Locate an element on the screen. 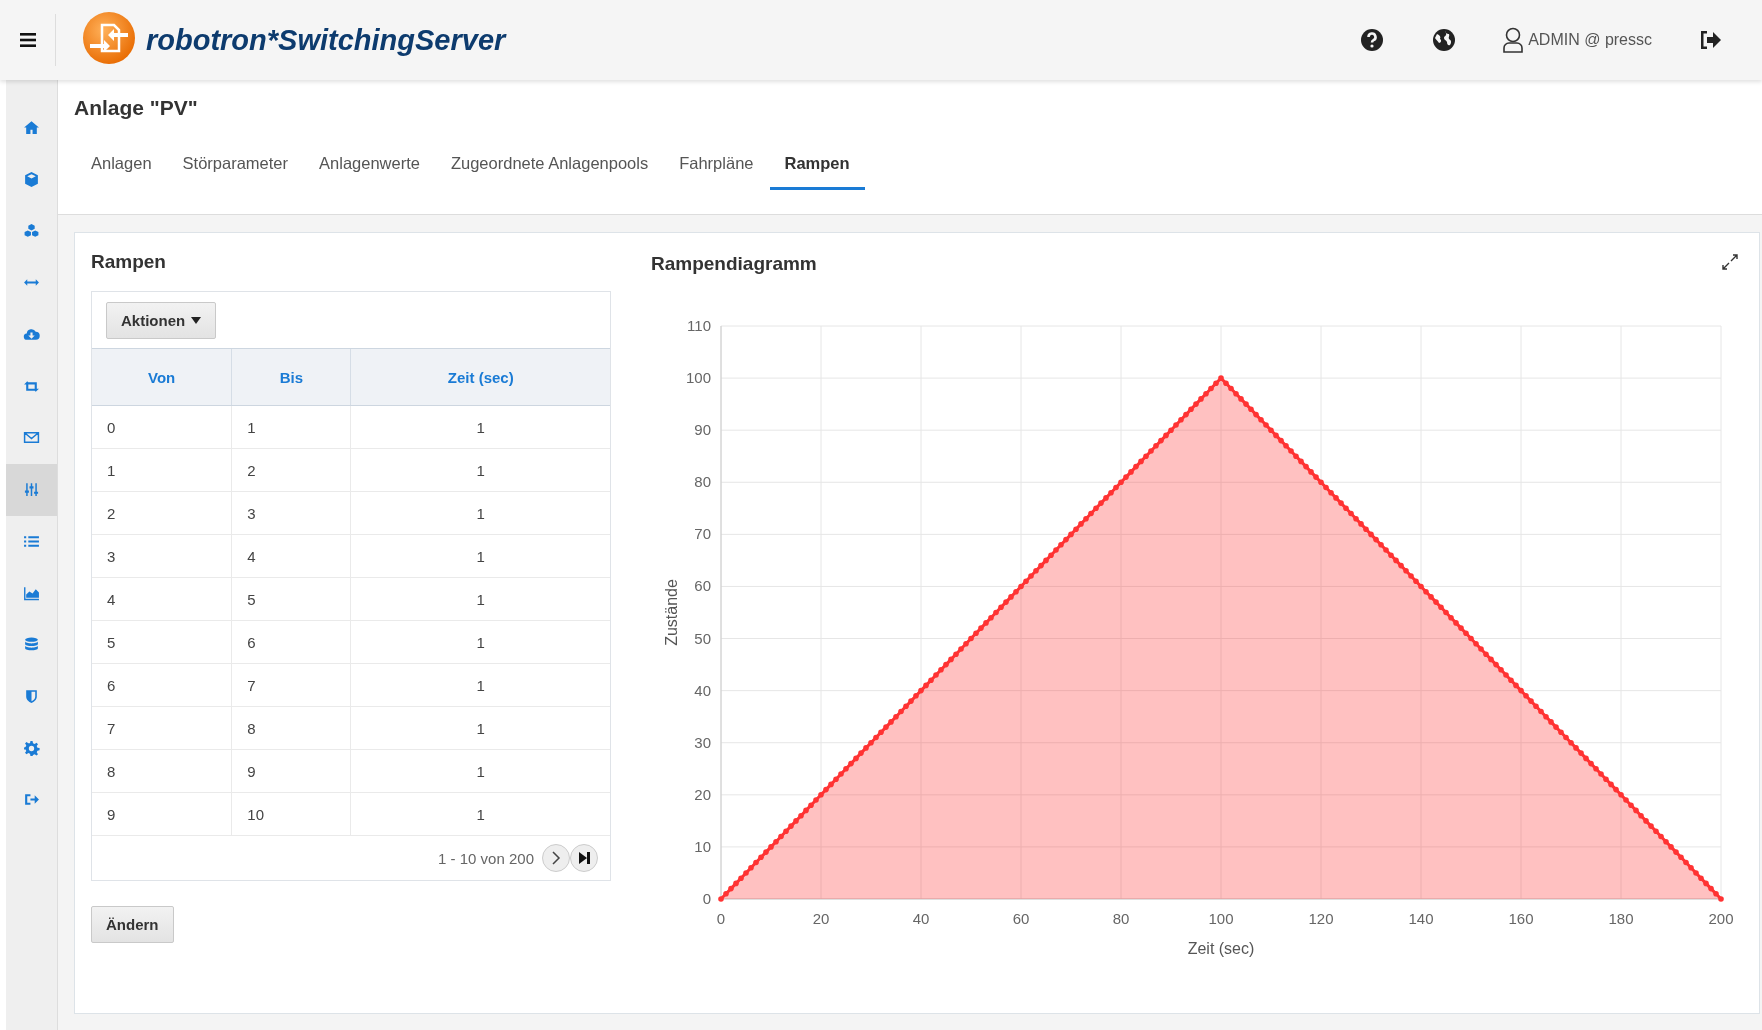  tab: Rampen is located at coordinates (817, 166).